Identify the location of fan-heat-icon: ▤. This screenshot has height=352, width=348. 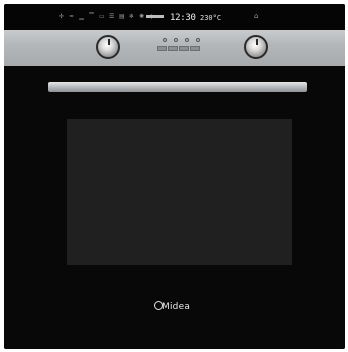
(122, 17).